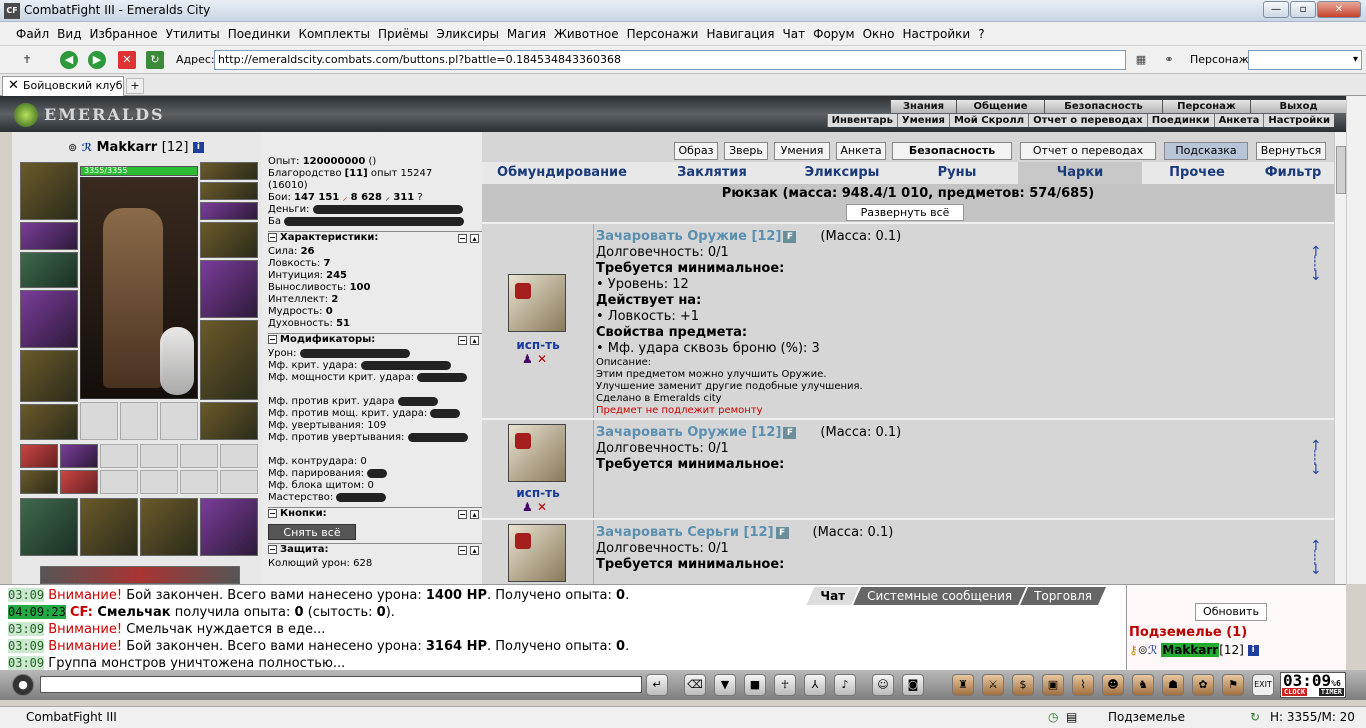 This screenshot has height=728, width=1366. What do you see at coordinates (939, 596) in the screenshot?
I see `tab-system: Системные сообщения` at bounding box center [939, 596].